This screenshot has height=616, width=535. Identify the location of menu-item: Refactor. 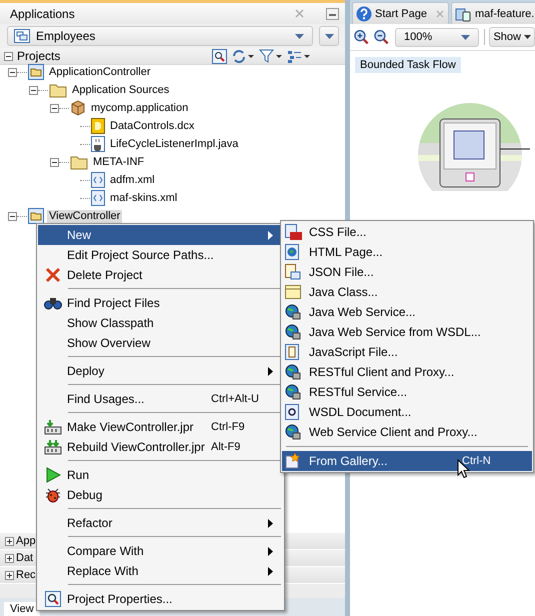
(160, 523).